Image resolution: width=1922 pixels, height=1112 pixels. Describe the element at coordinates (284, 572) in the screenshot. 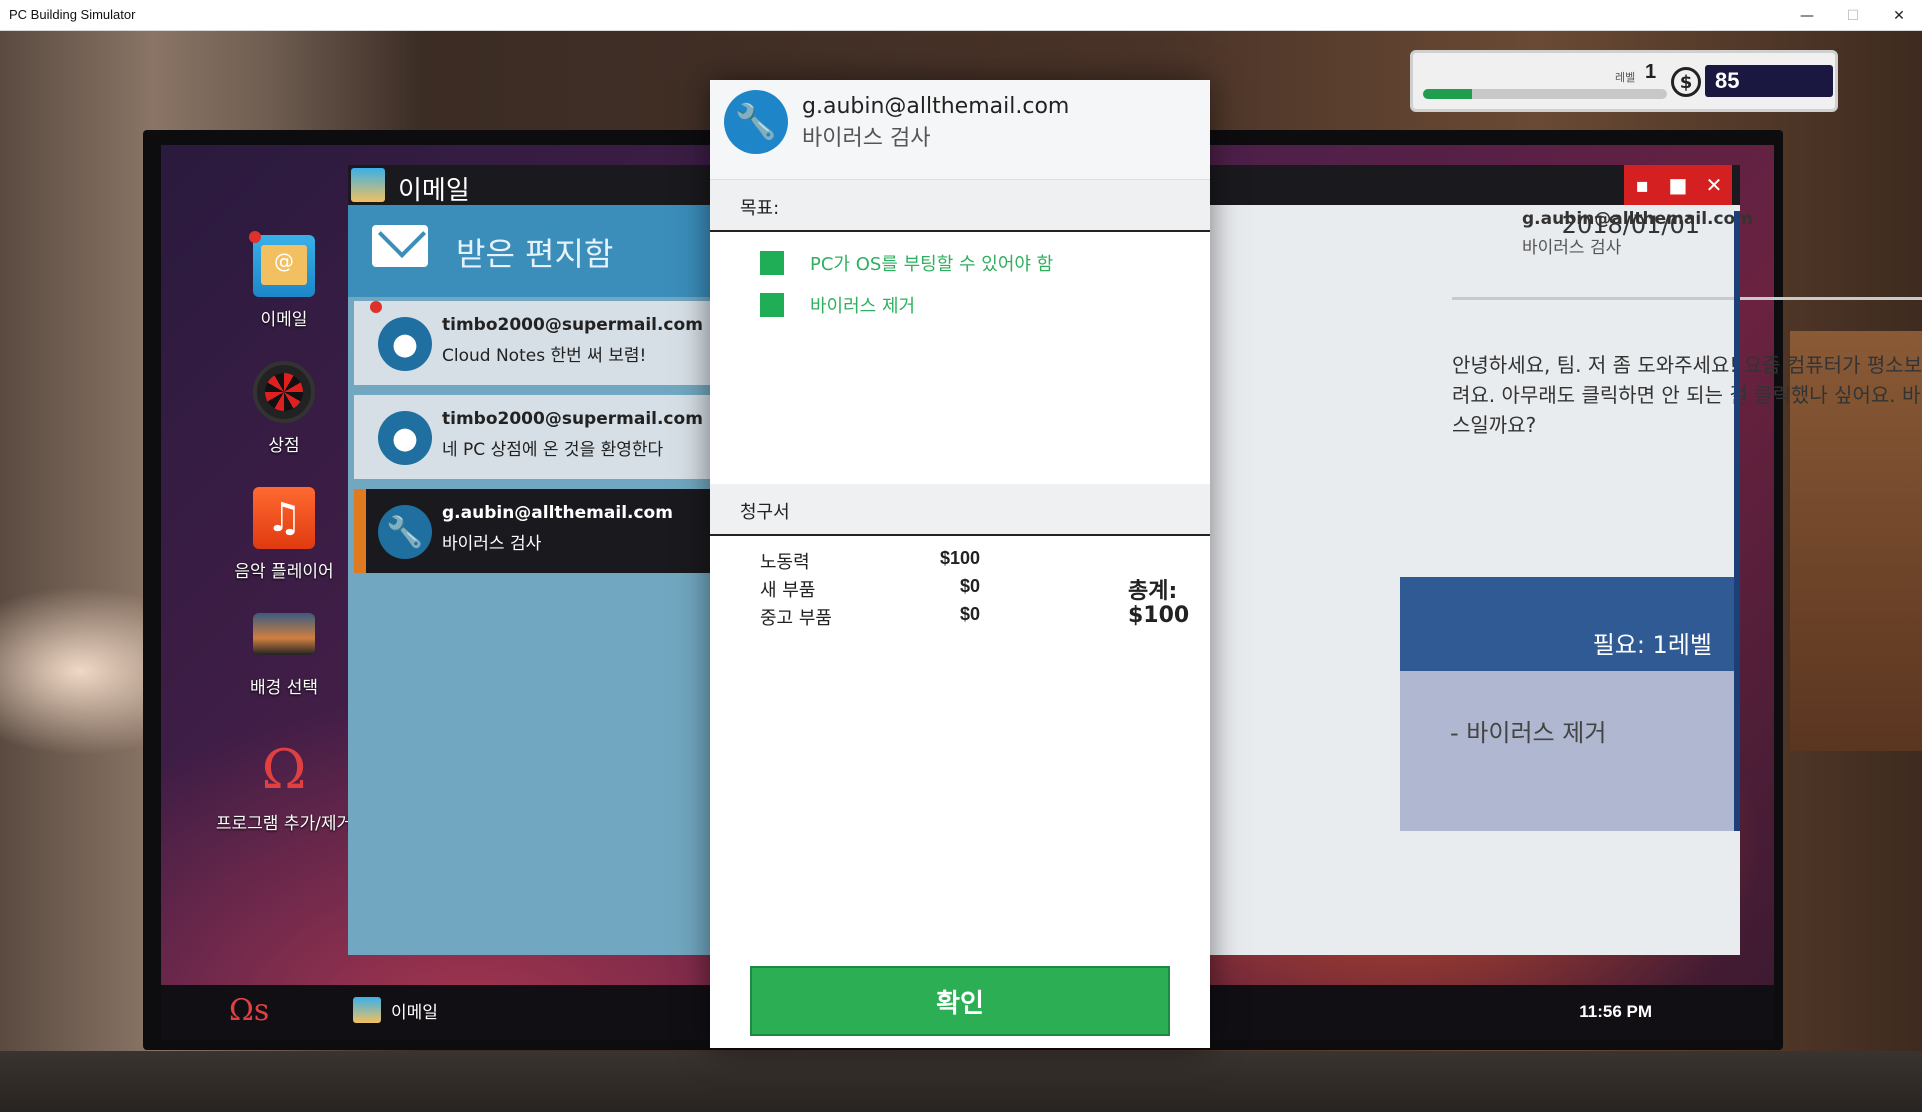

I see `desktop-icon-label: 음악 플레이어` at that location.